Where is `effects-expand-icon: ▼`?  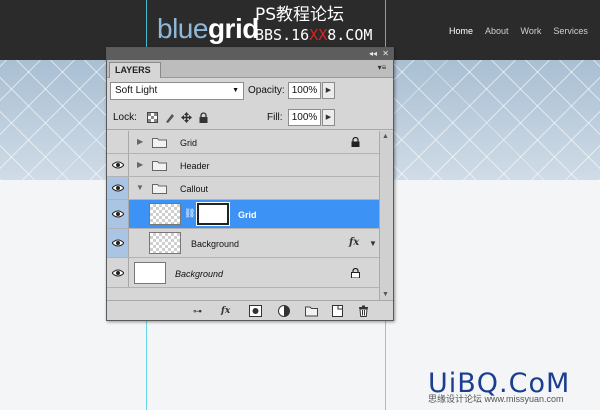 effects-expand-icon: ▼ is located at coordinates (373, 243).